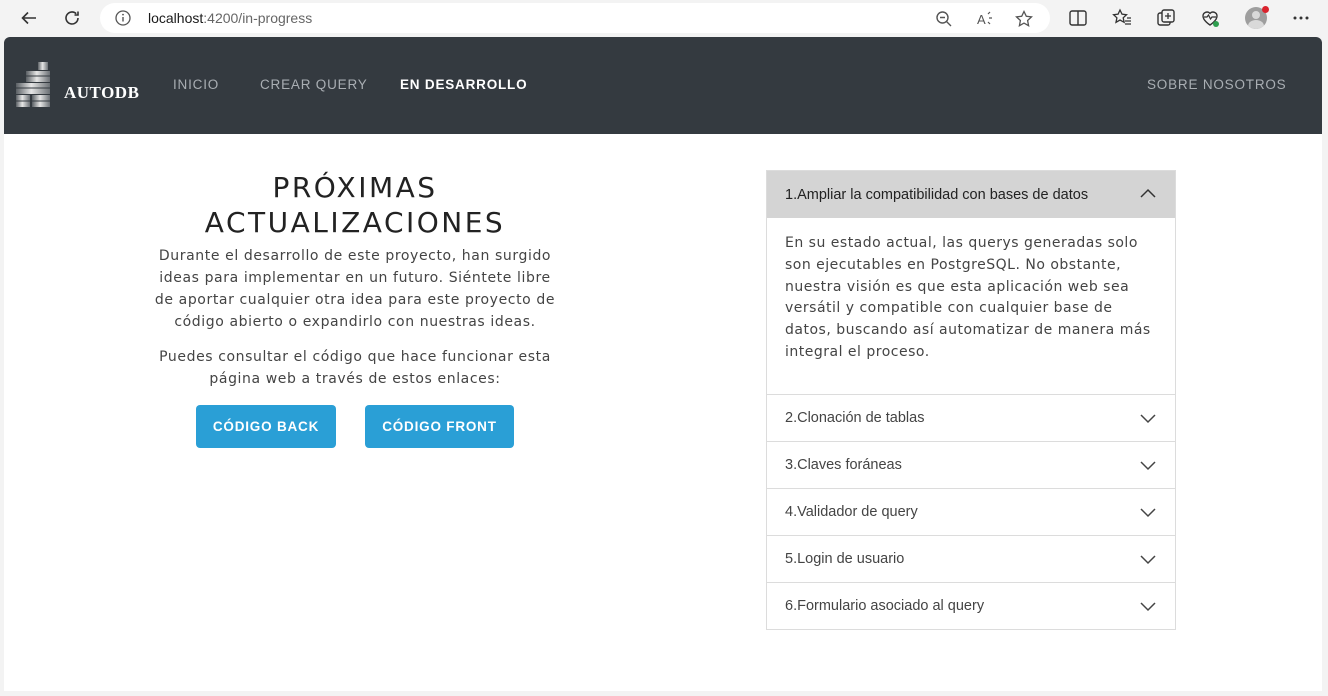  Describe the element at coordinates (1301, 18) in the screenshot. I see `more-options-icon` at that location.